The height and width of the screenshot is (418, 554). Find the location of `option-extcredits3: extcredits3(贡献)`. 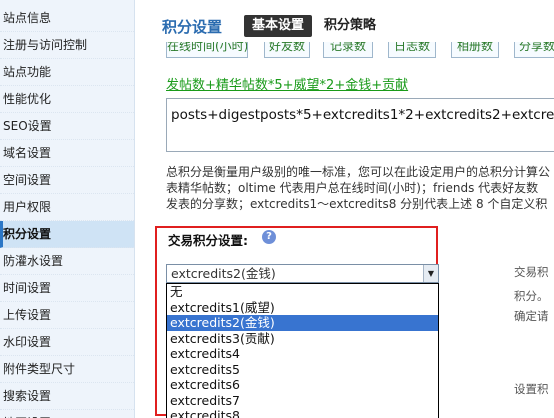

option-extcredits3: extcredits3(贡献) is located at coordinates (302, 339).